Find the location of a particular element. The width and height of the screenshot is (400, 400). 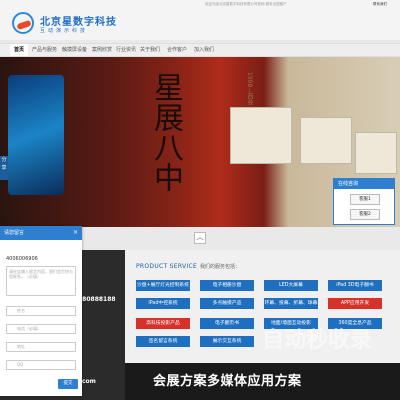

product-button: LED大屏幕 is located at coordinates (291, 285).